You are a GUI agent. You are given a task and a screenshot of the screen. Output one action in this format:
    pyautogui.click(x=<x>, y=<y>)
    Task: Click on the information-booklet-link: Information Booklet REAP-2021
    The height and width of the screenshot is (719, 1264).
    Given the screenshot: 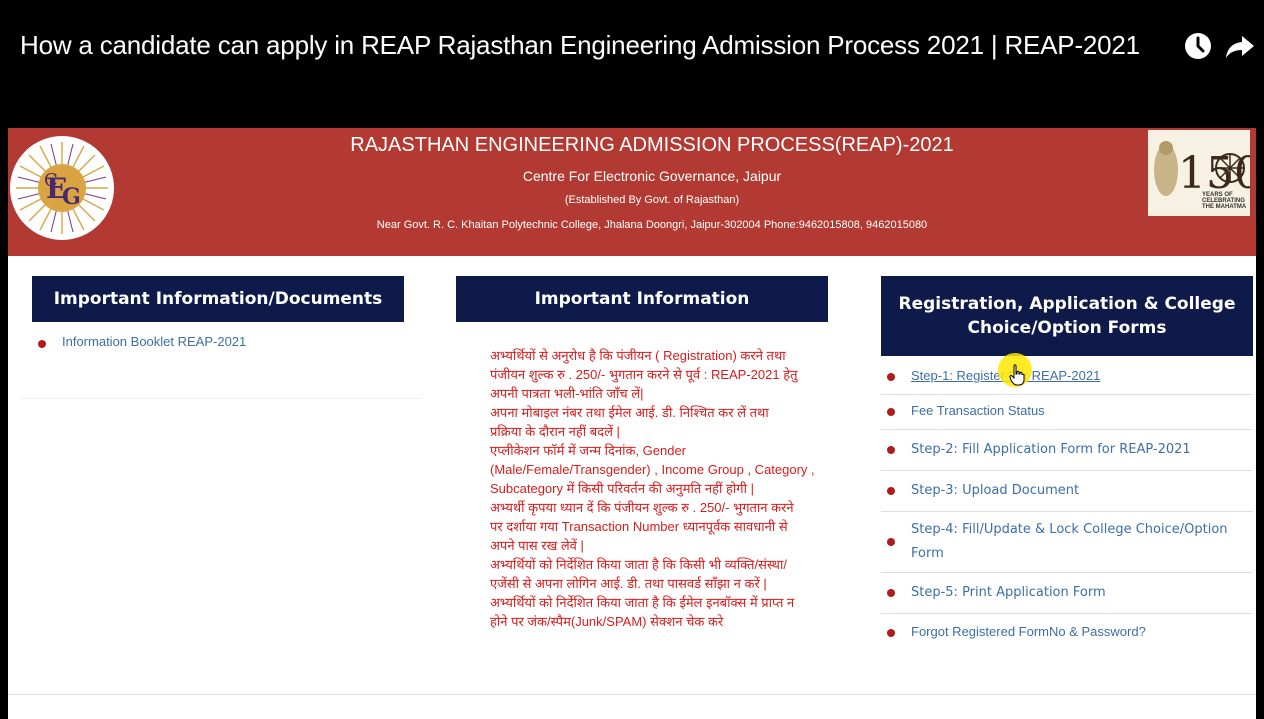 What is the action you would take?
    pyautogui.click(x=154, y=341)
    